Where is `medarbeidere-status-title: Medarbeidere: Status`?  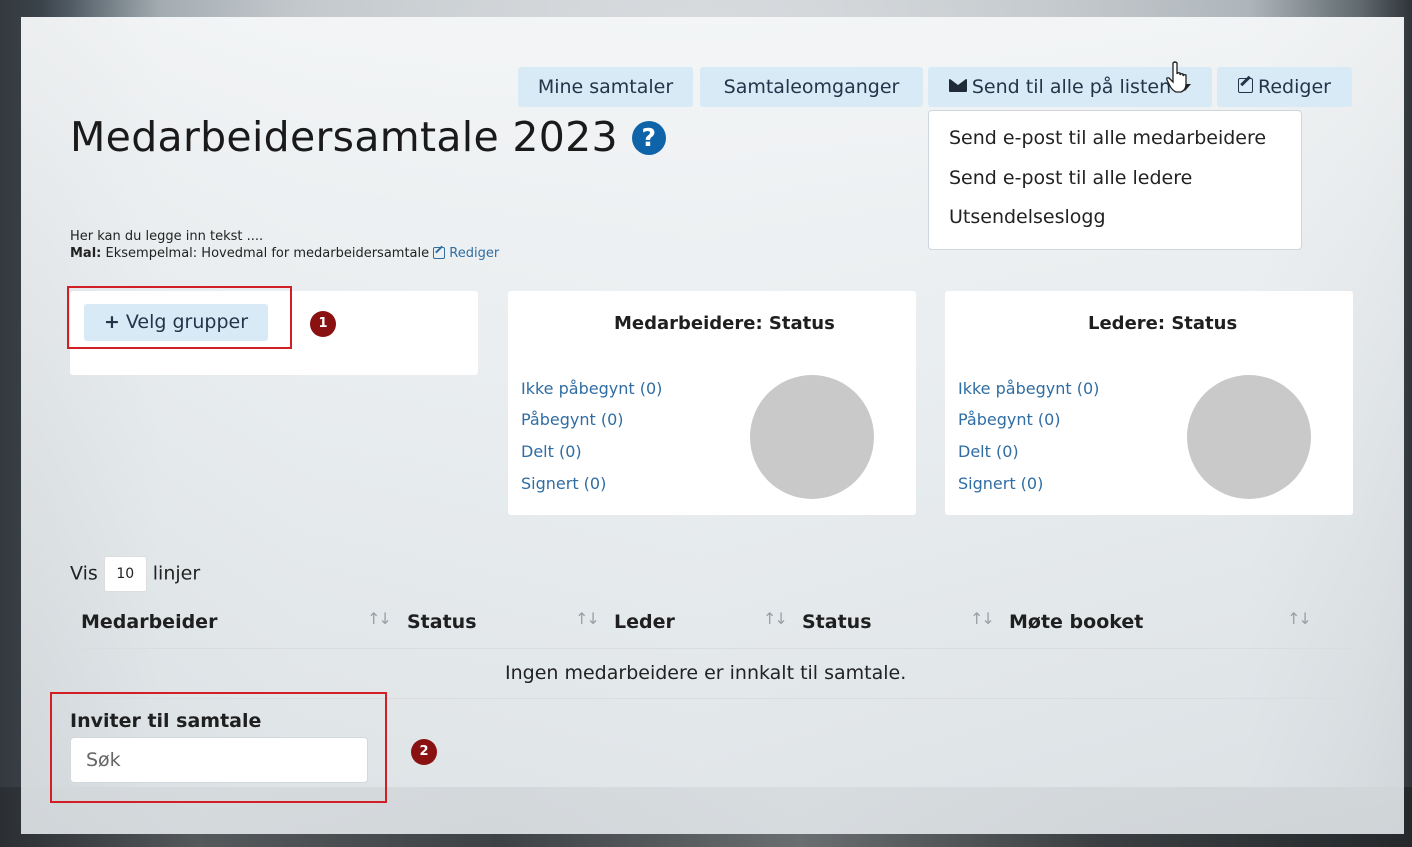
medarbeidere-status-title: Medarbeidere: Status is located at coordinates (724, 323).